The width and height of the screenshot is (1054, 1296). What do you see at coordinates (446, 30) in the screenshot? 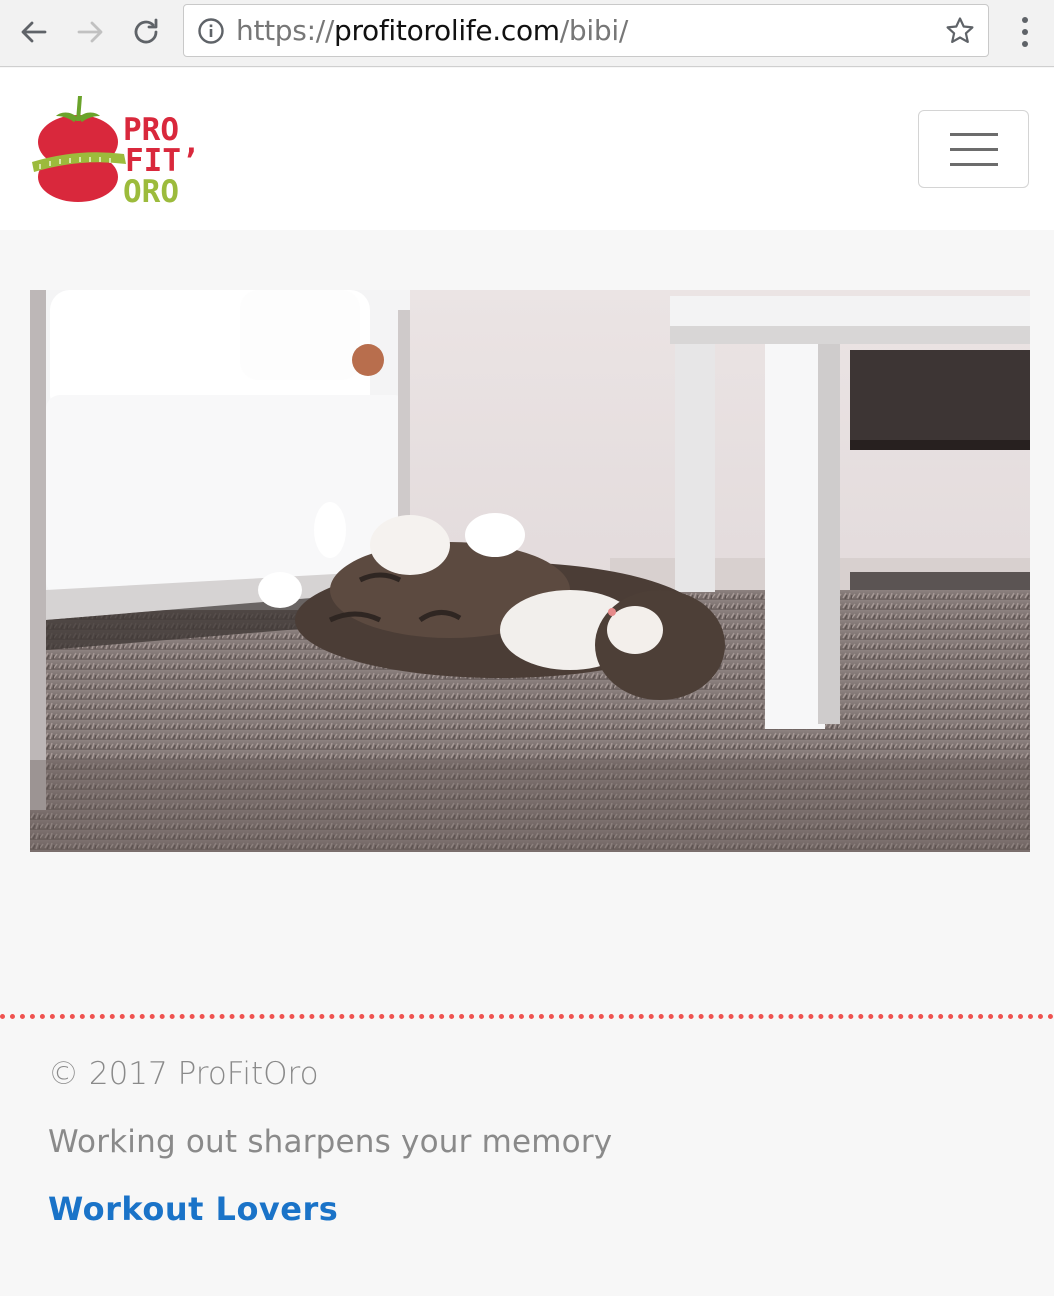
I see `url-host: profitorolife.com` at bounding box center [446, 30].